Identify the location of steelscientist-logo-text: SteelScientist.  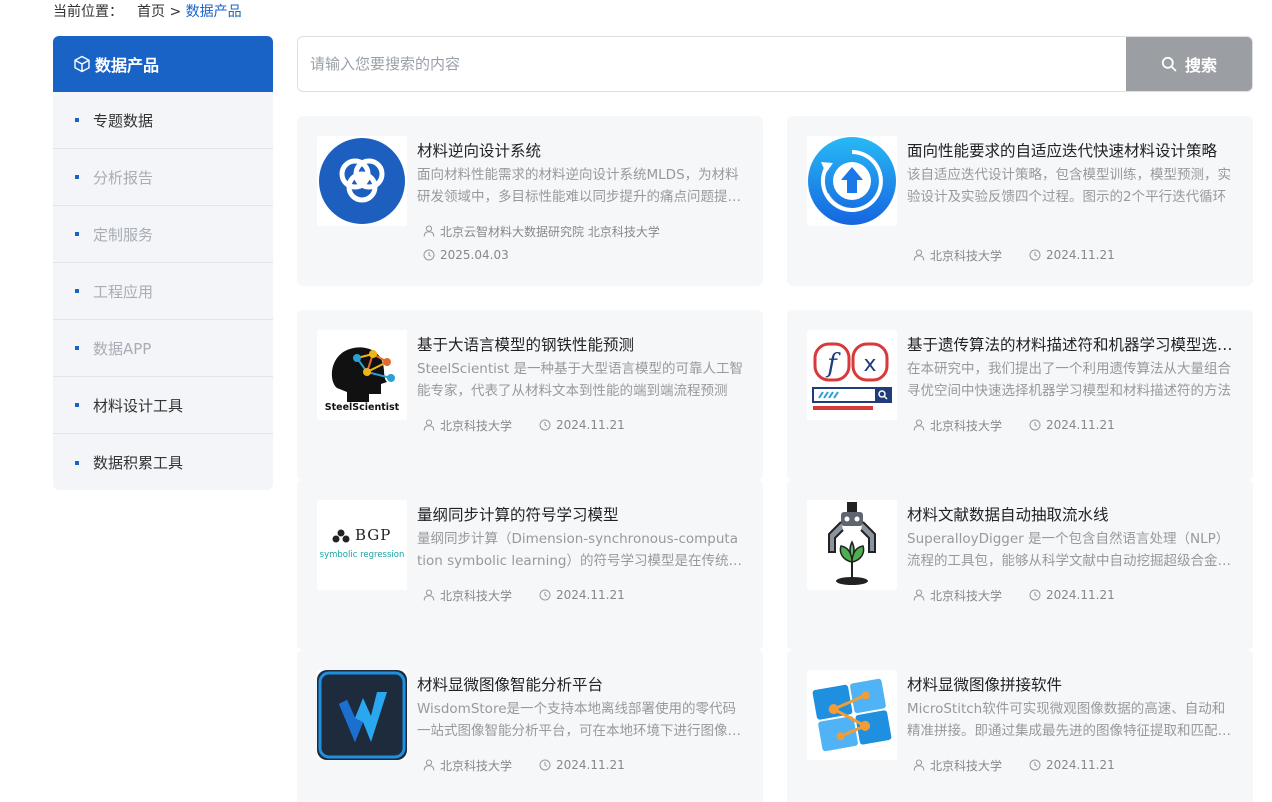
(362, 407).